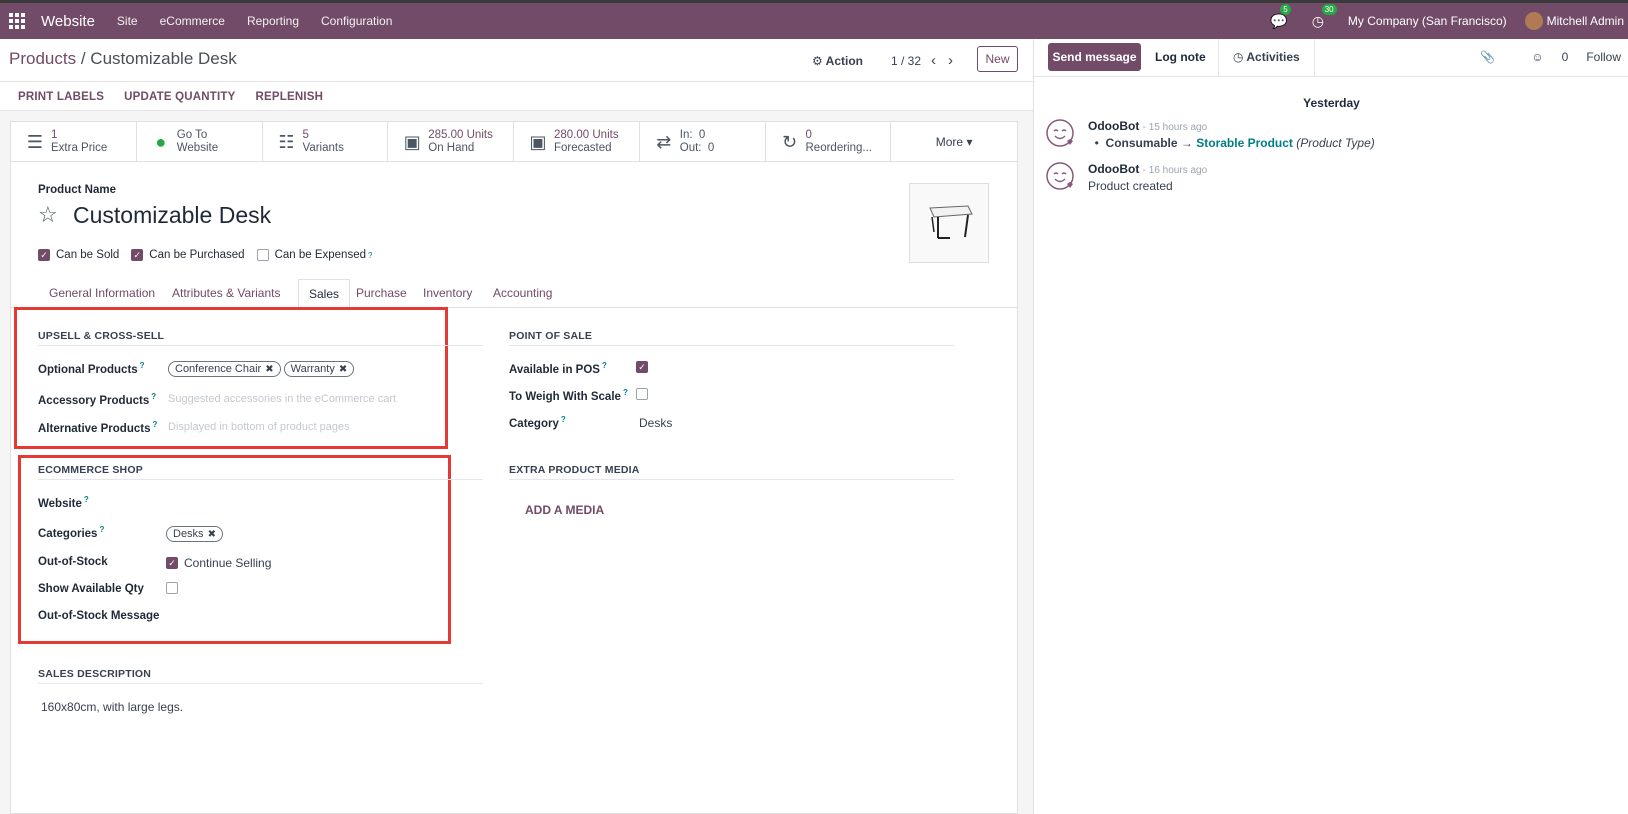  What do you see at coordinates (655, 423) in the screenshot?
I see `pos-category-field: Desks` at bounding box center [655, 423].